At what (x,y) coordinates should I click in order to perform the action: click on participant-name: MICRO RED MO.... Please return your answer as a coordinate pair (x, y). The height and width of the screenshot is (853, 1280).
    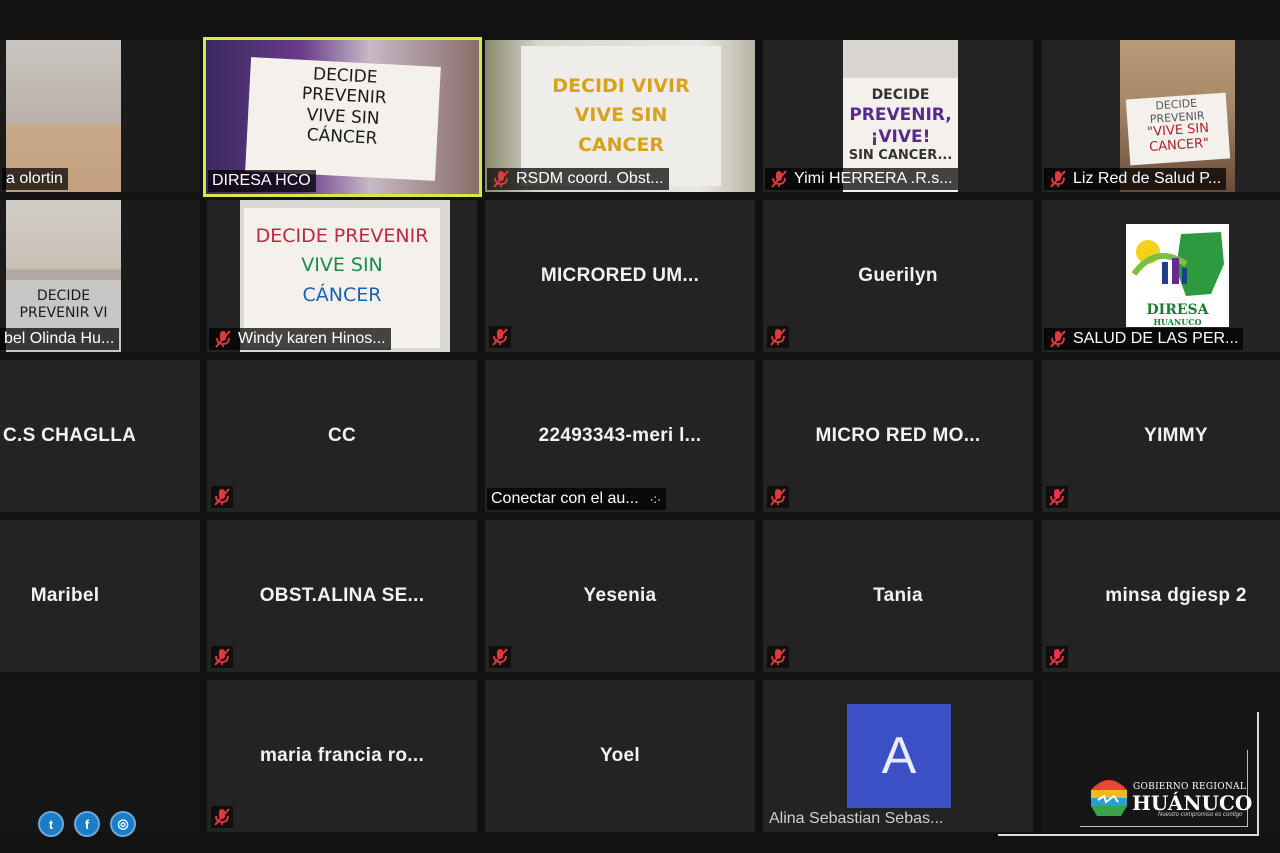
    Looking at the image, I should click on (898, 435).